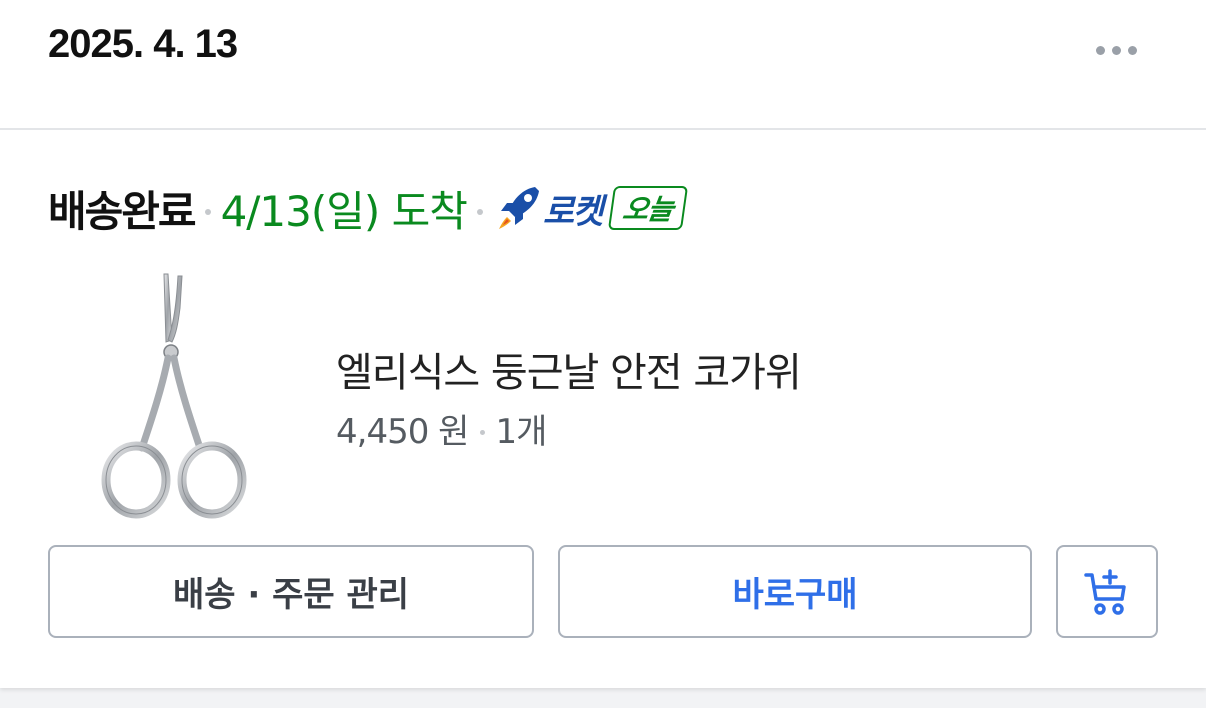 Image resolution: width=1206 pixels, height=708 pixels. I want to click on add-to-cart-icon, so click(1105, 591).